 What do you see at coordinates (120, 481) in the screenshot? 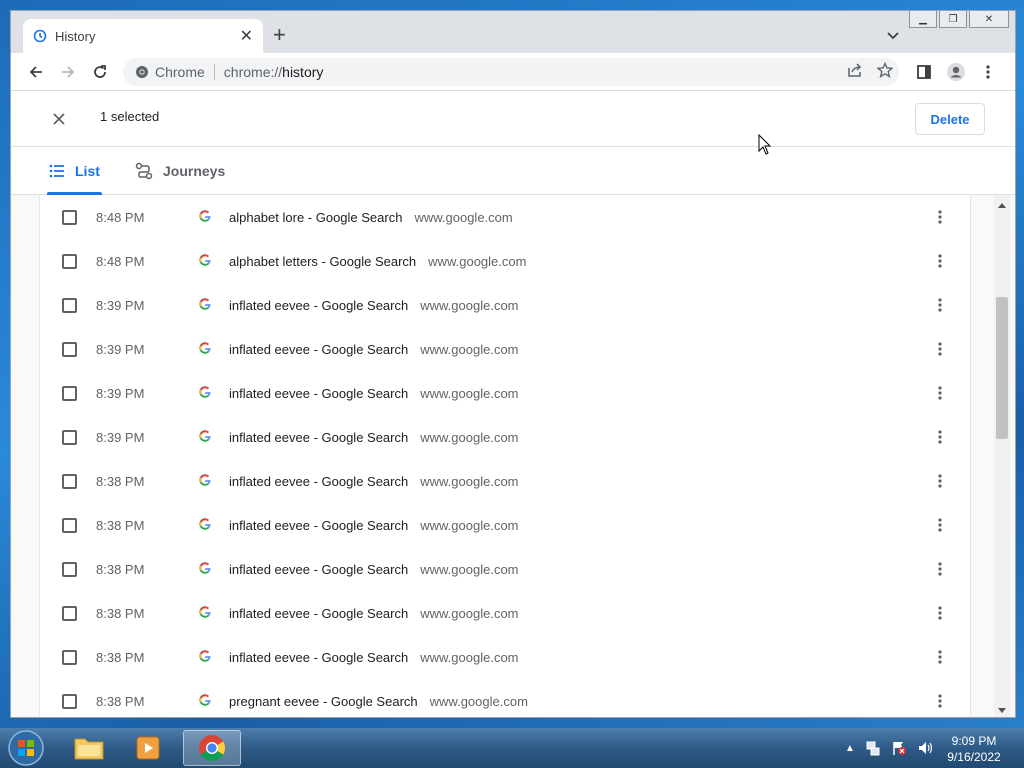
I see `visit-time: 8:38 PM` at bounding box center [120, 481].